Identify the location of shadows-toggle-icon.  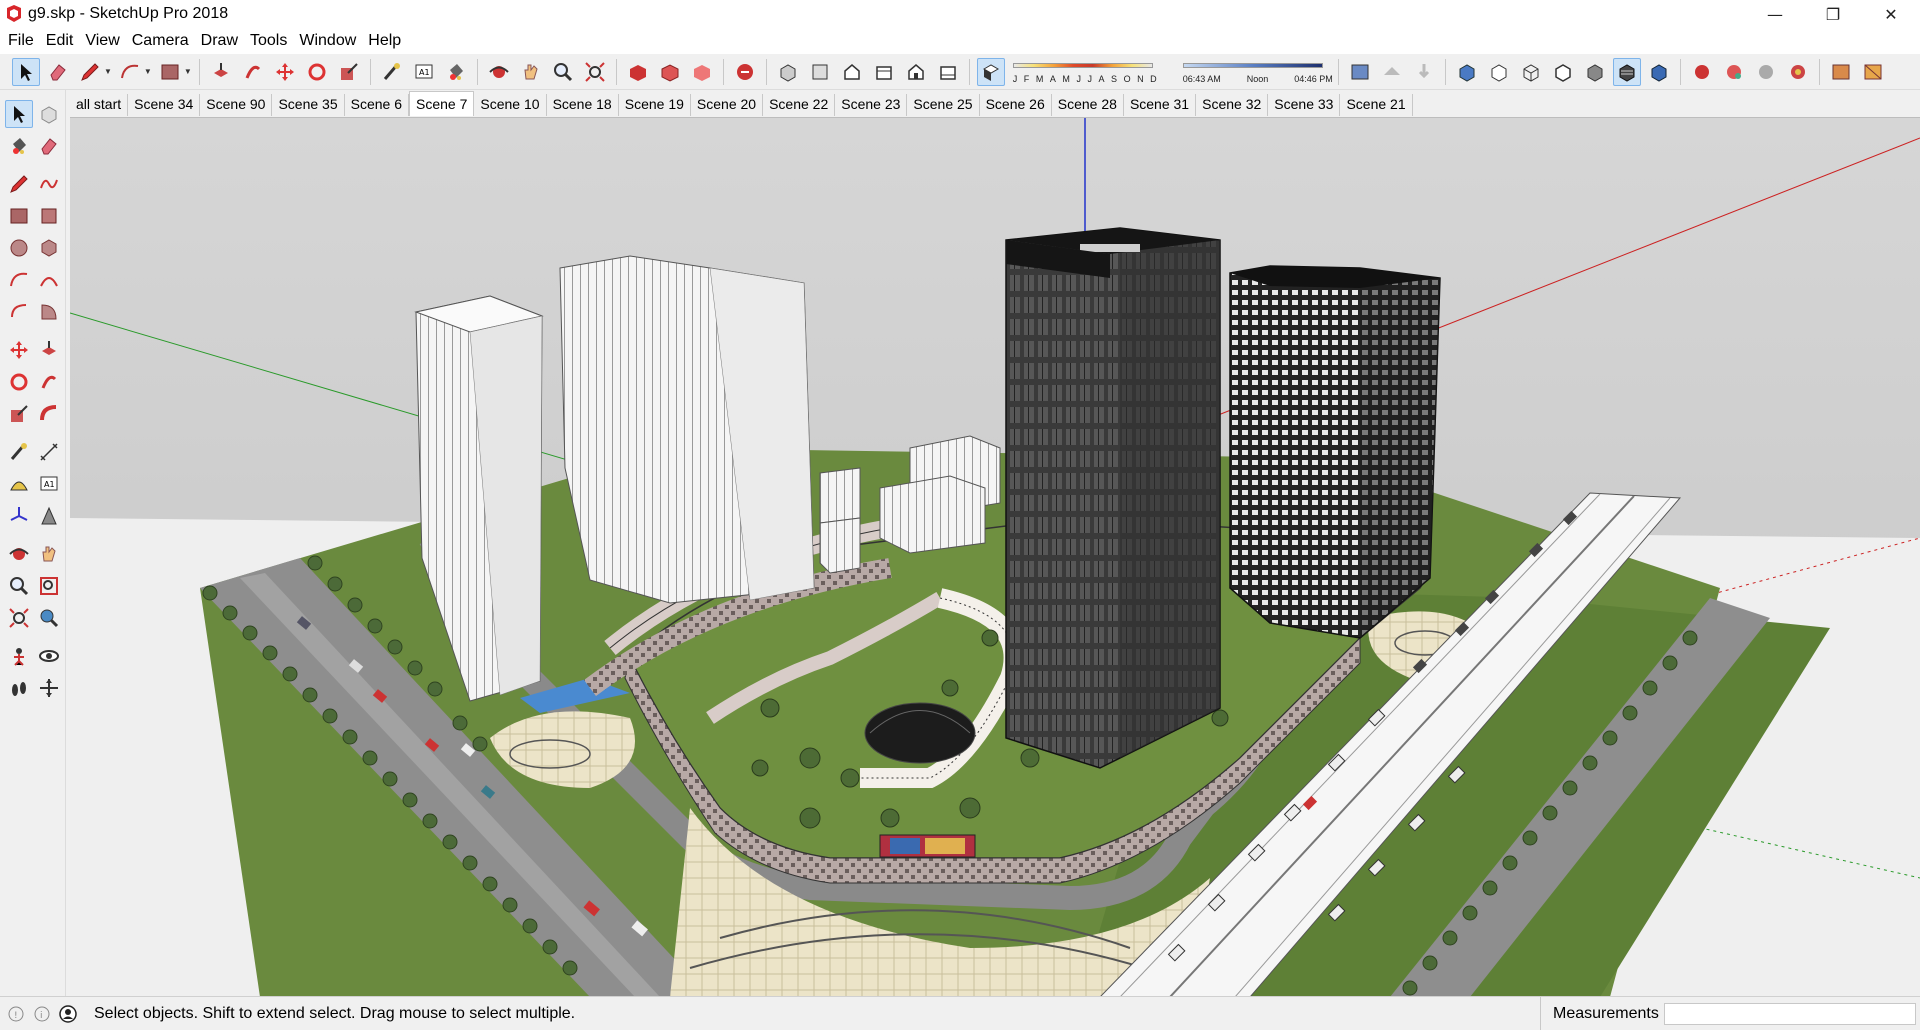
(990, 71).